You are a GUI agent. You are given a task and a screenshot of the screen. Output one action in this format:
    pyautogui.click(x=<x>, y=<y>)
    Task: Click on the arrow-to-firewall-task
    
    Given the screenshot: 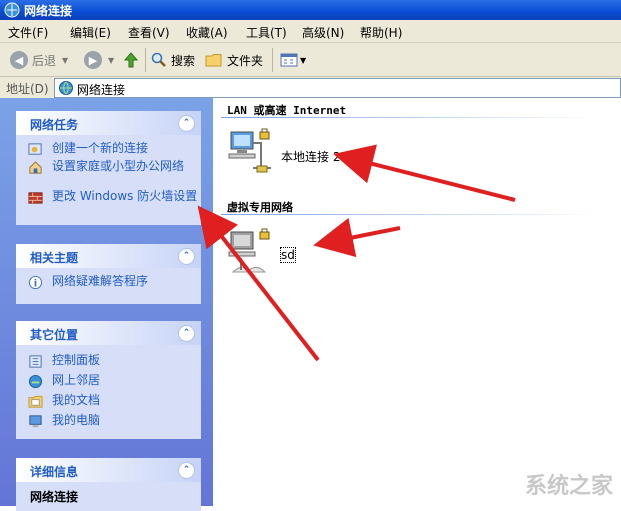 What is the action you would take?
    pyautogui.click(x=258, y=283)
    